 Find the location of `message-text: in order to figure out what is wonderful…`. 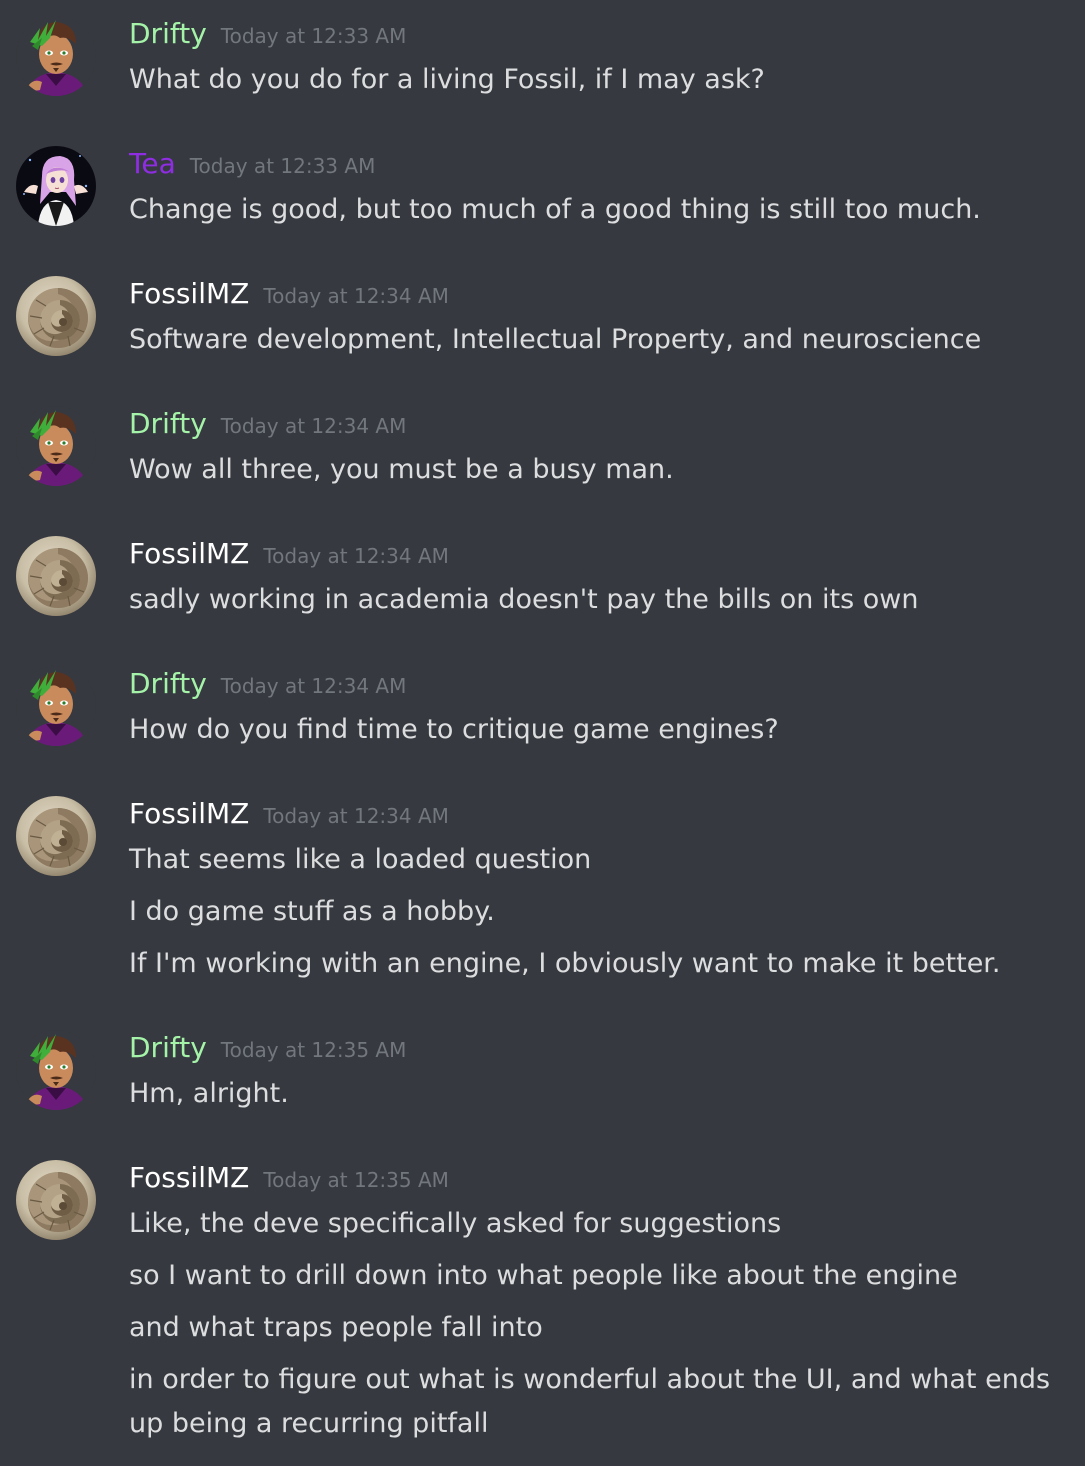

message-text: in order to figure out what is wonderful… is located at coordinates (590, 1401).